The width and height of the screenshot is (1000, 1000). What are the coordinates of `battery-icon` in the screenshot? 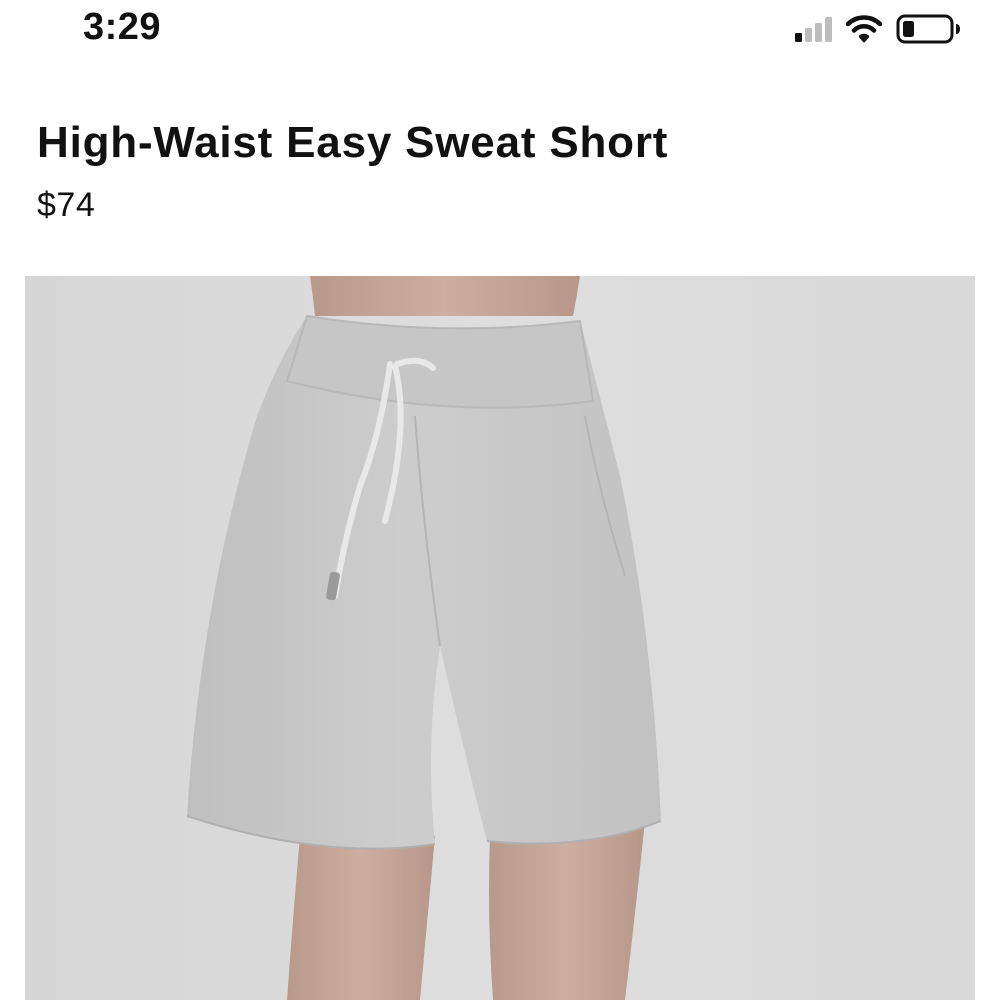 It's located at (928, 29).